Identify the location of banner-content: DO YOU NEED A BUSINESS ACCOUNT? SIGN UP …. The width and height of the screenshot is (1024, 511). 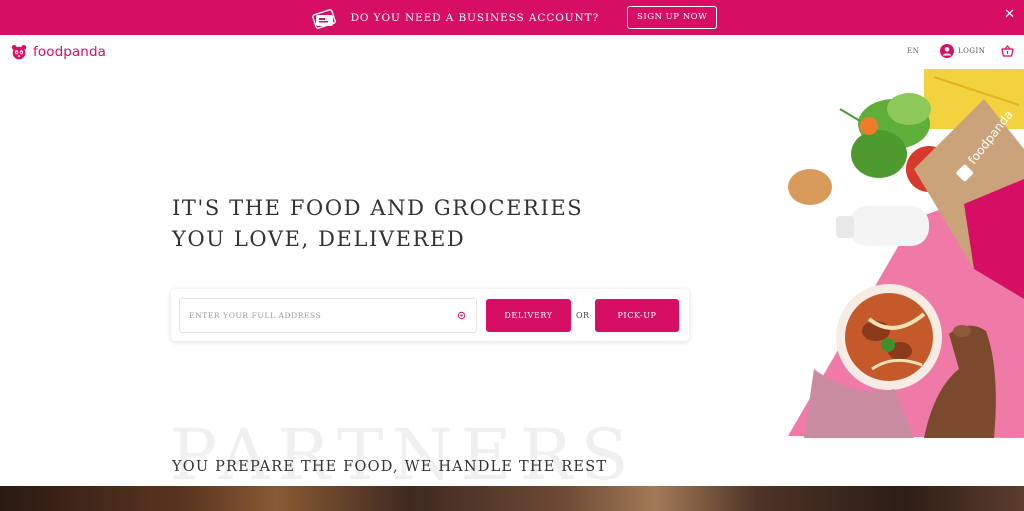
(514, 17).